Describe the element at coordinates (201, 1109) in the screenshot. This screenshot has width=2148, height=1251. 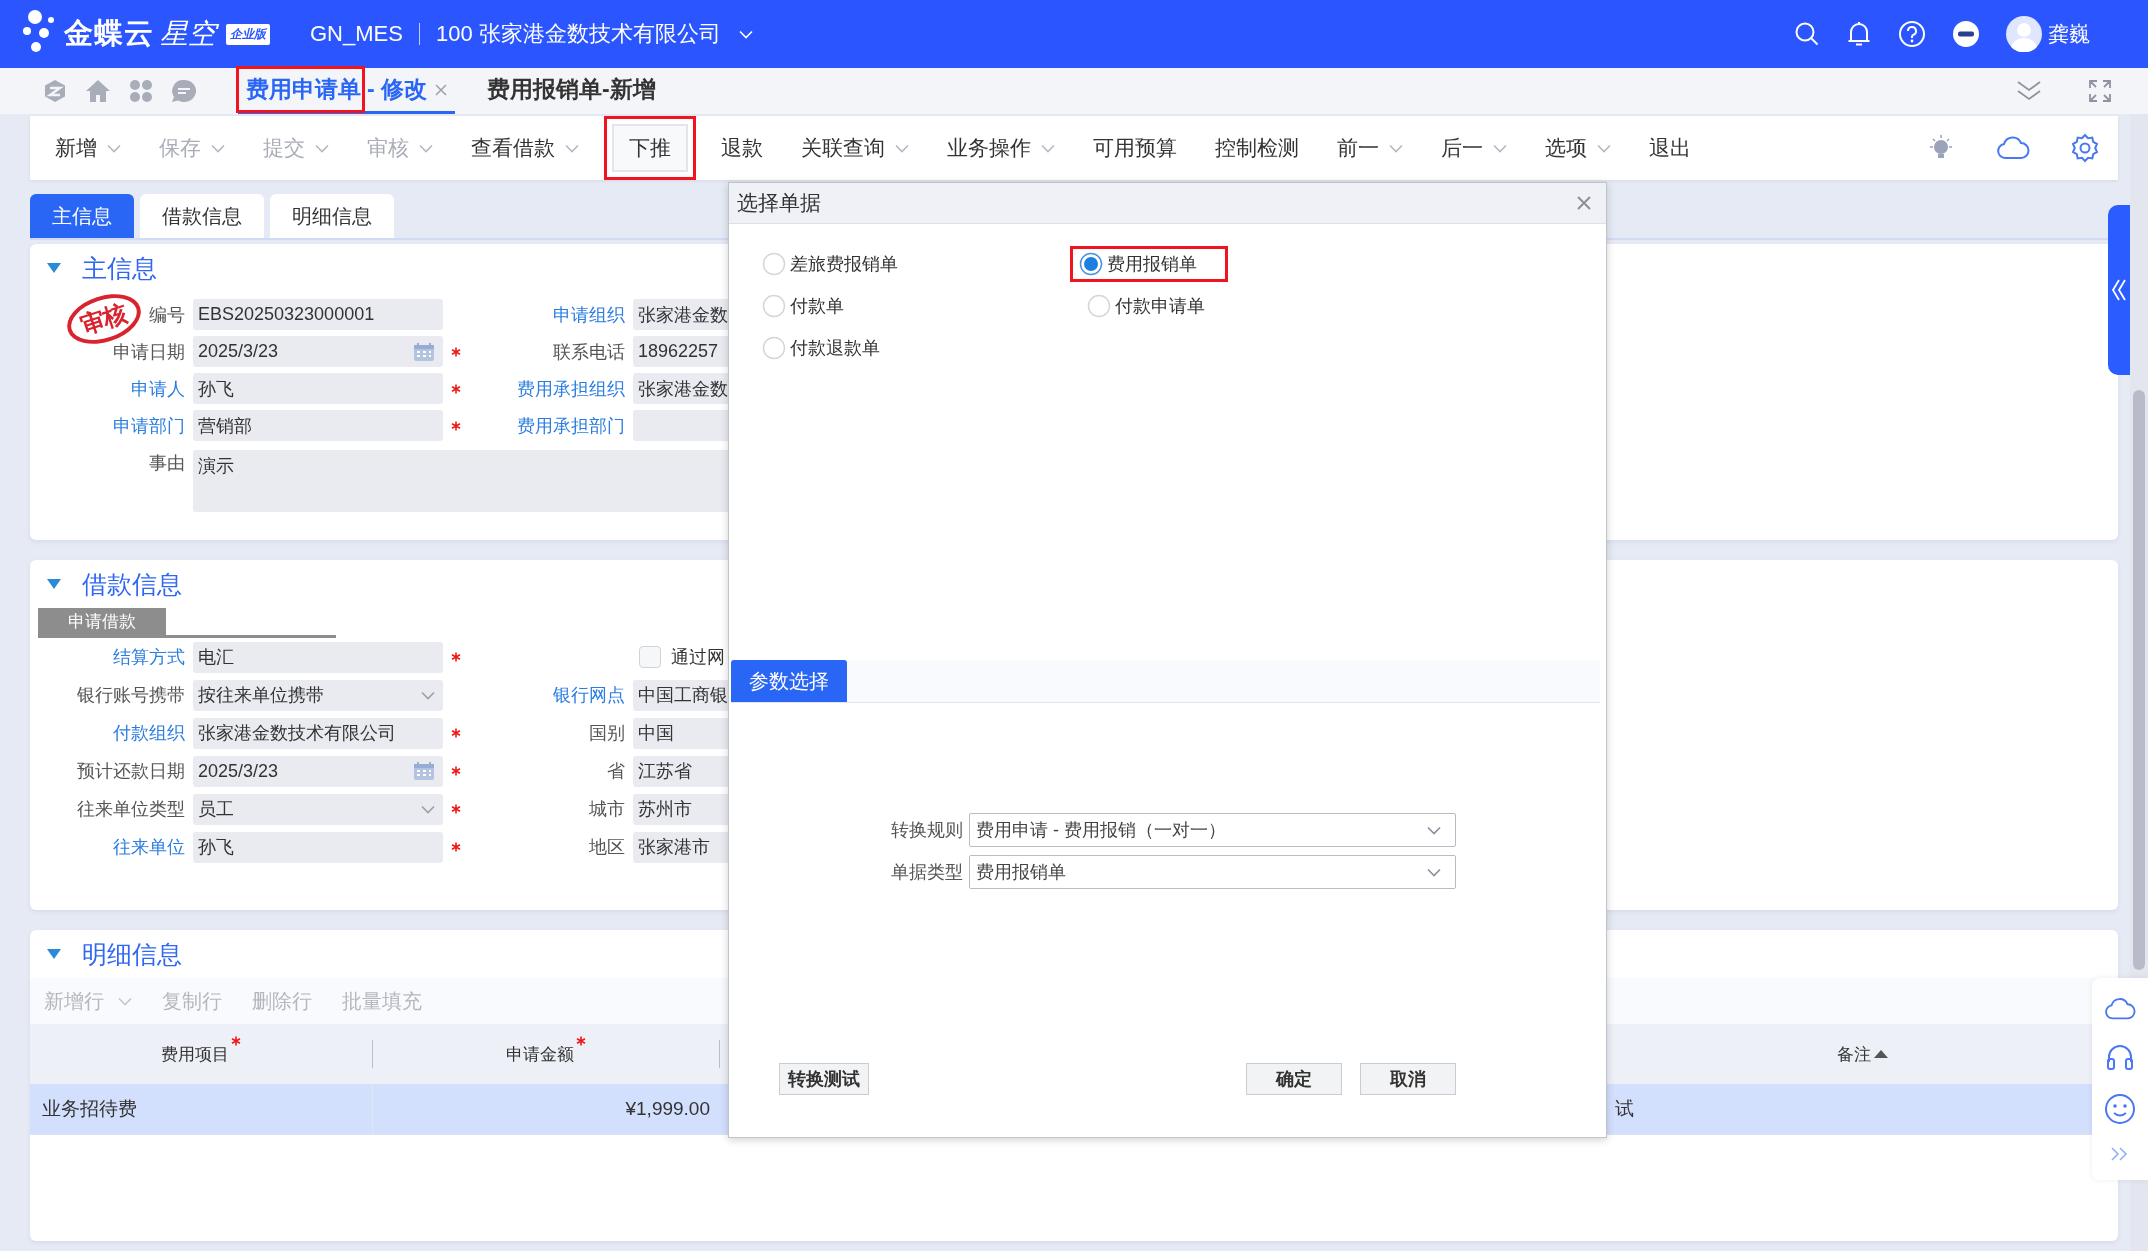
I see `table-cell: 业务招待费` at that location.